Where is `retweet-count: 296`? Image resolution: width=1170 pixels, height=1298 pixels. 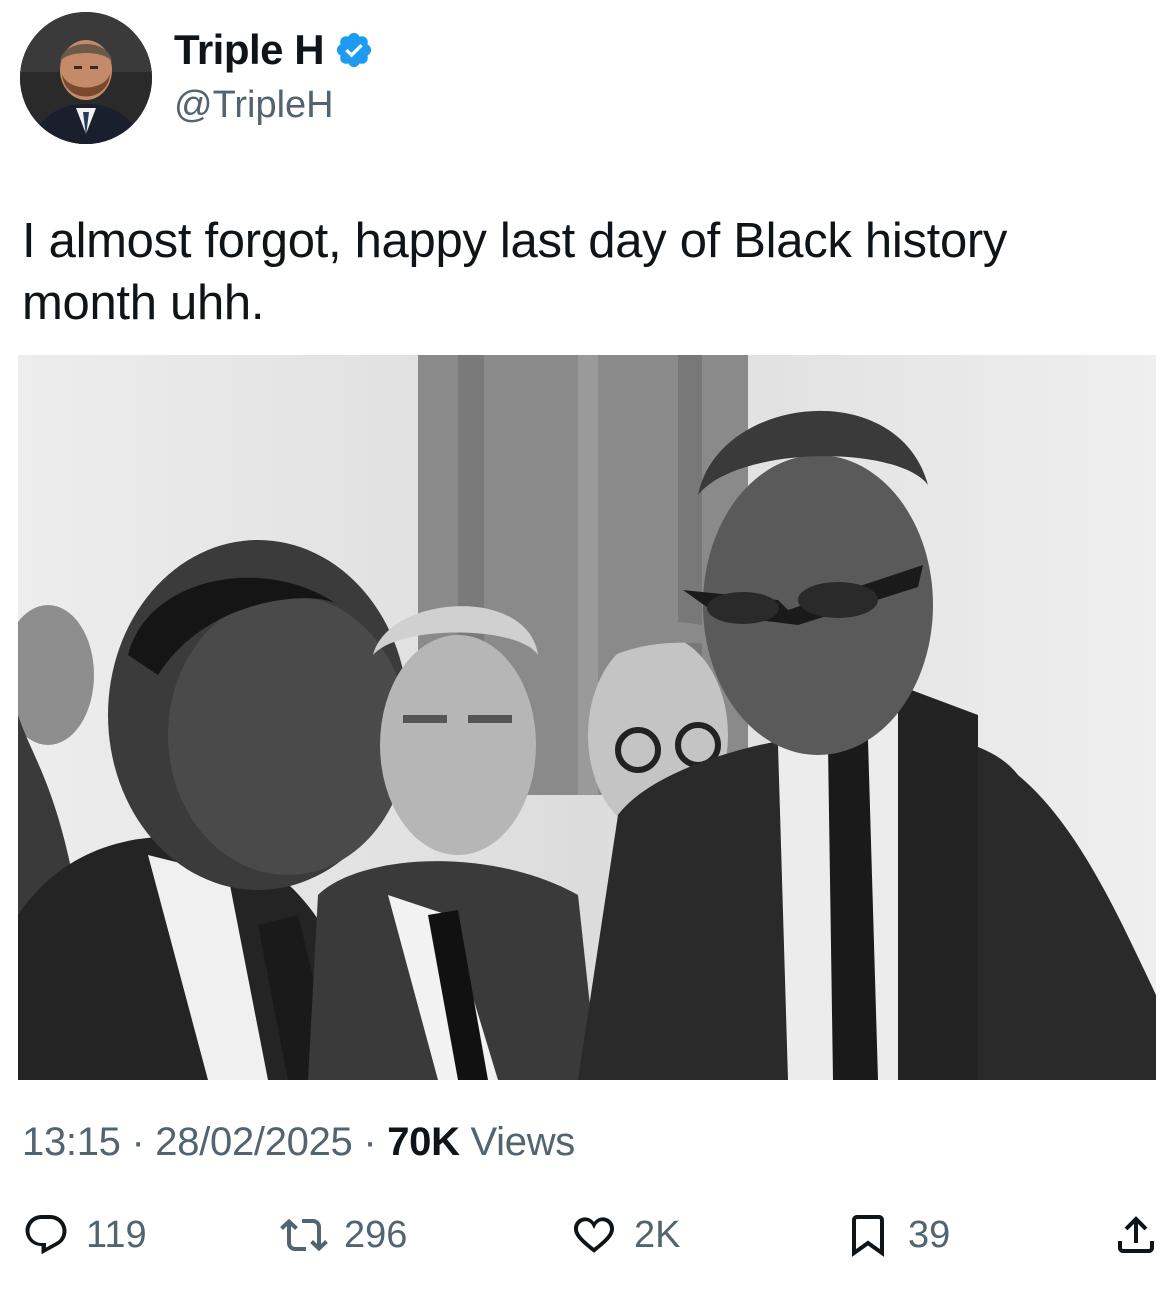
retweet-count: 296 is located at coordinates (376, 1234).